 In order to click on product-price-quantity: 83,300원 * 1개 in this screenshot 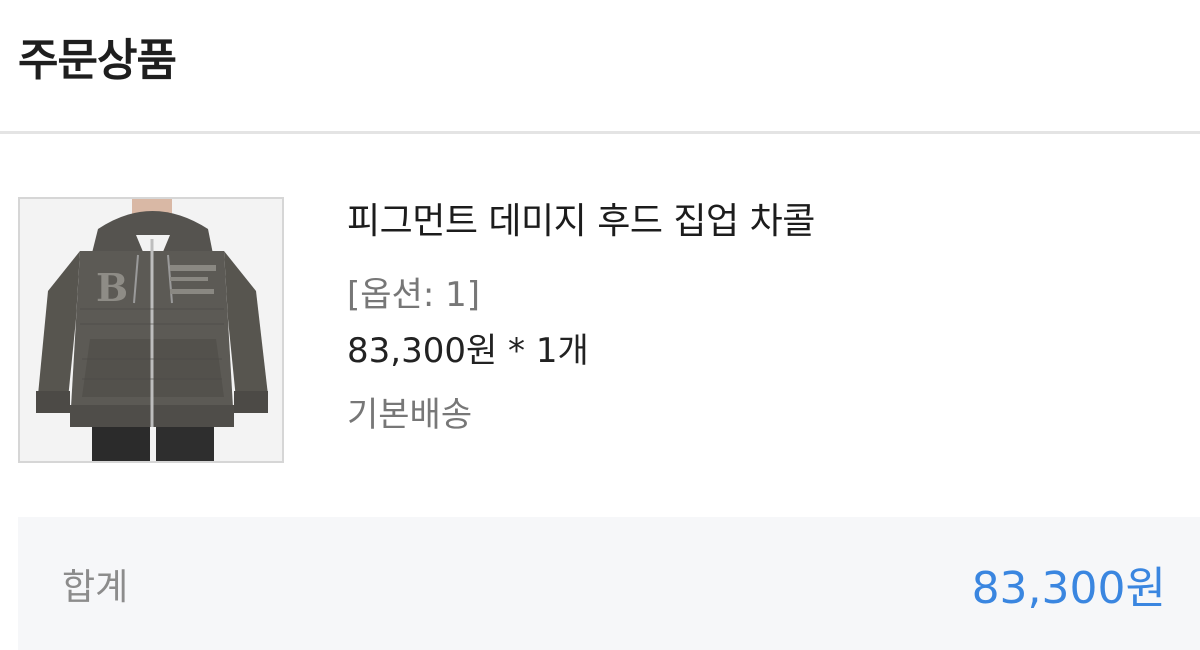, I will do `click(468, 351)`.